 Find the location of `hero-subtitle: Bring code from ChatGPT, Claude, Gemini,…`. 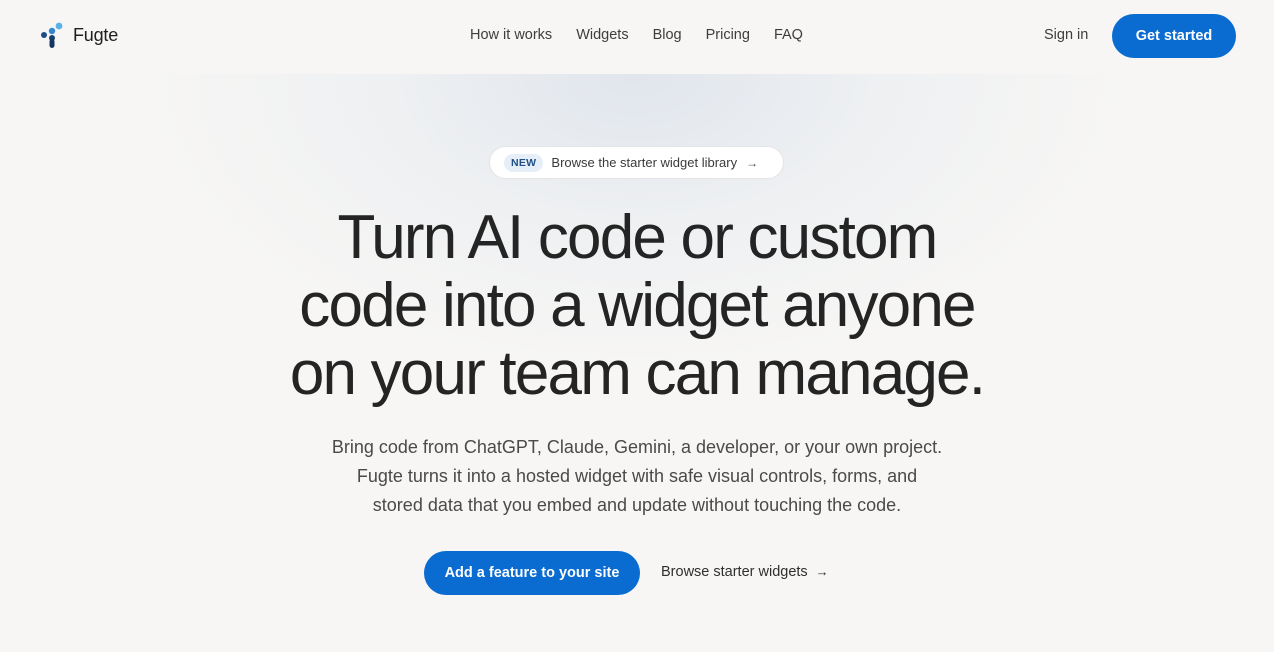

hero-subtitle: Bring code from ChatGPT, Claude, Gemini,… is located at coordinates (637, 476).